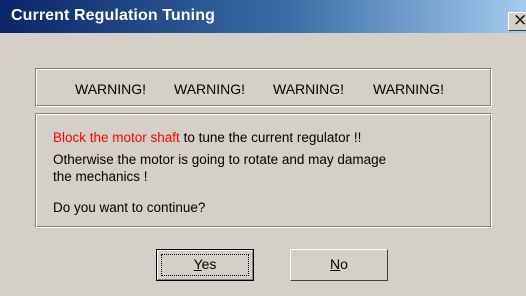 Image resolution: width=526 pixels, height=296 pixels. What do you see at coordinates (409, 89) in the screenshot?
I see `warning-label-4: WARNING!` at bounding box center [409, 89].